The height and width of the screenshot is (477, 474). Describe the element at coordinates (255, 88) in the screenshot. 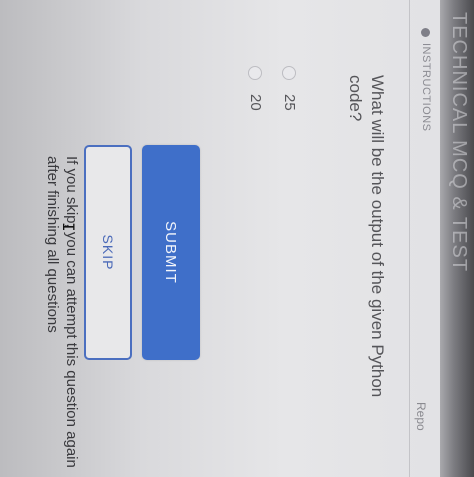

I see `option-20: 20` at that location.